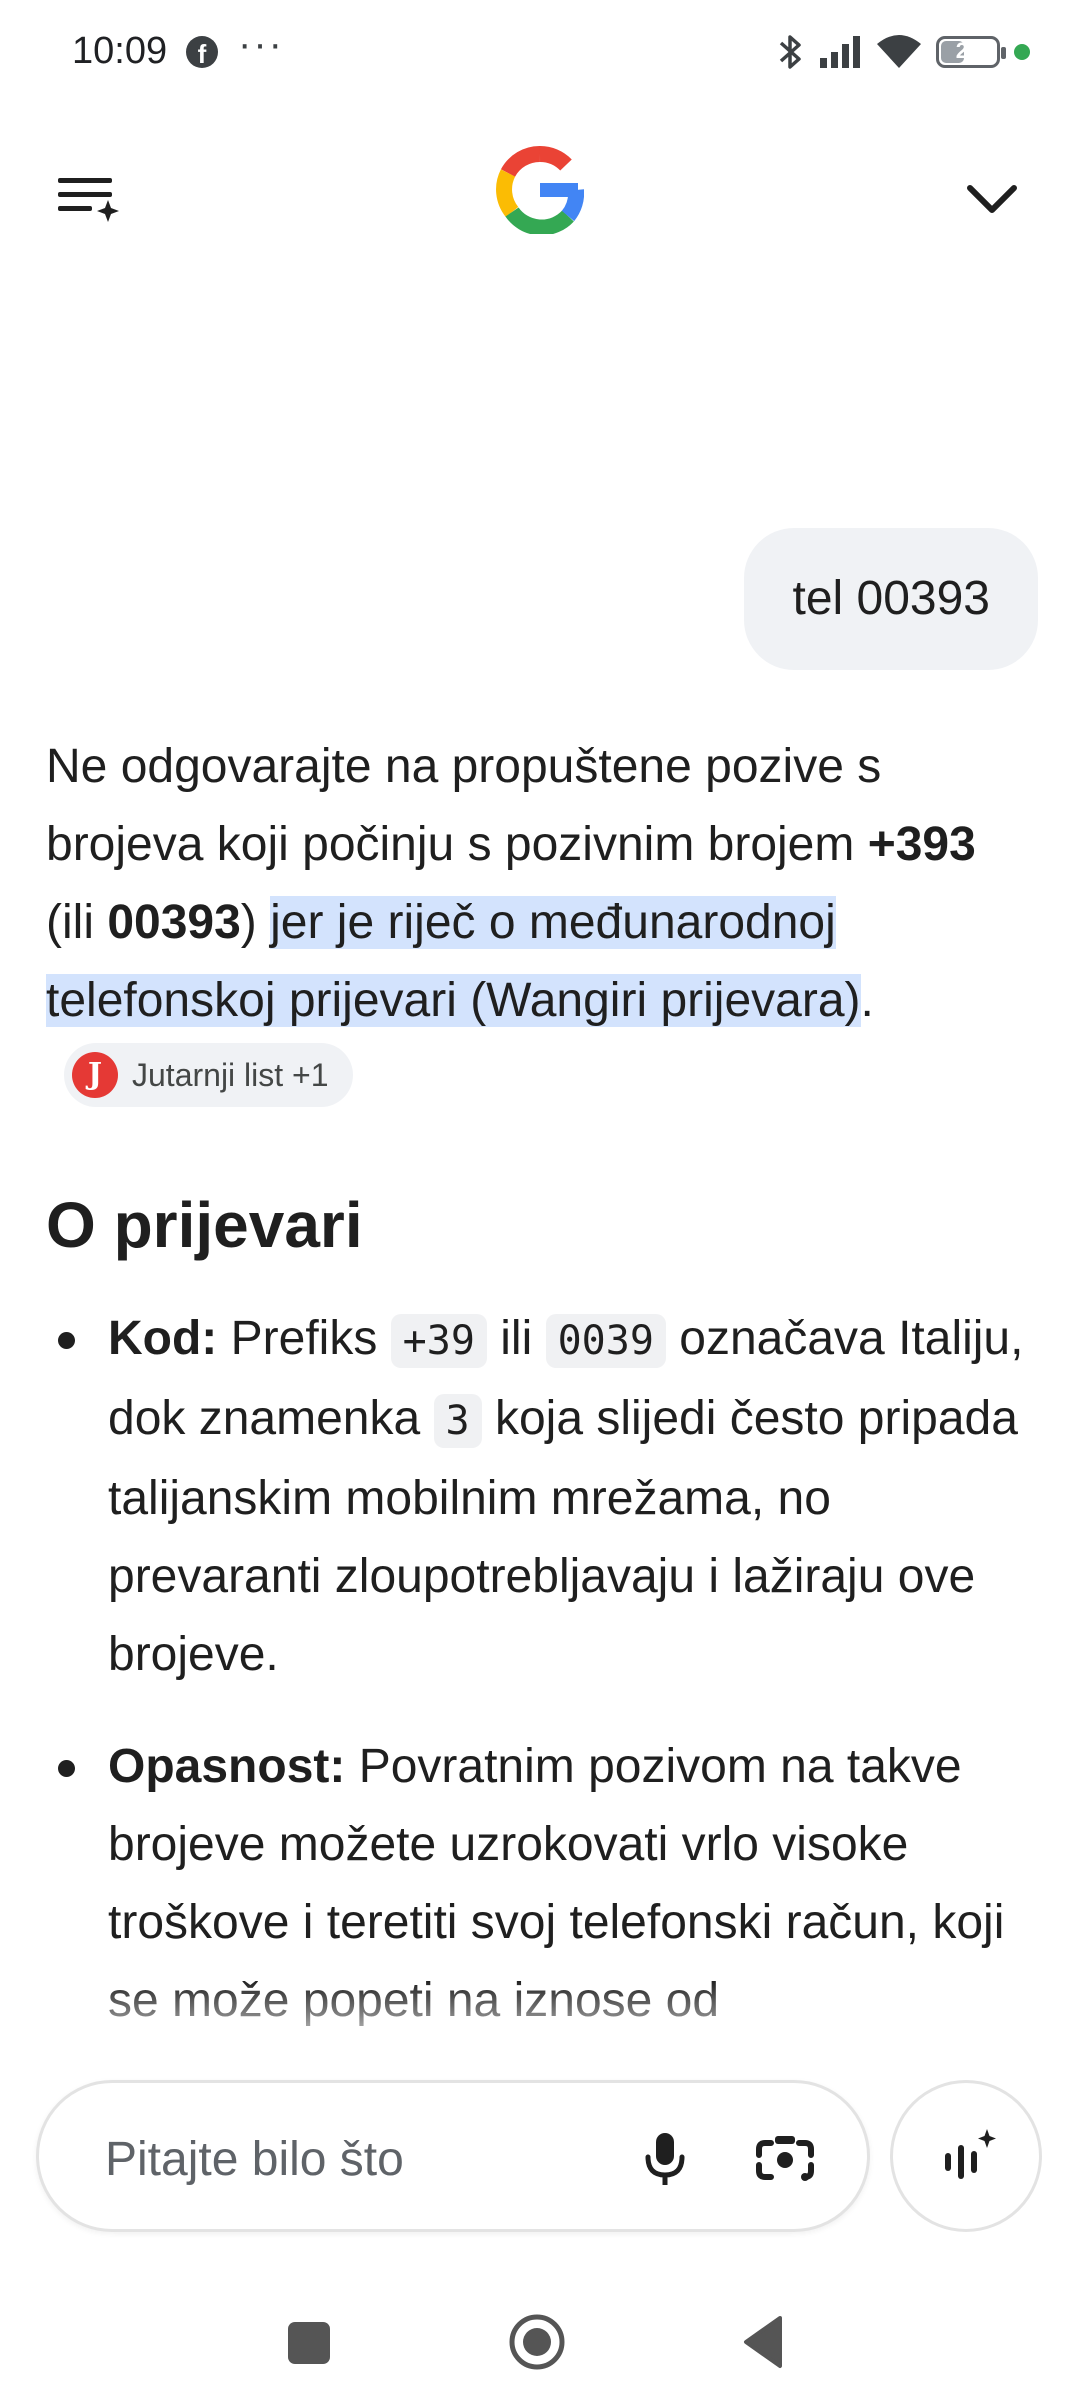 Image resolution: width=1080 pixels, height=2400 pixels. I want to click on scroll-fade, so click(540, 2020).